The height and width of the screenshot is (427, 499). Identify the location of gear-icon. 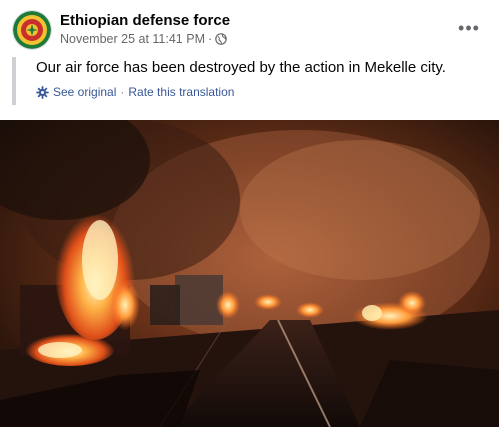
(42, 92).